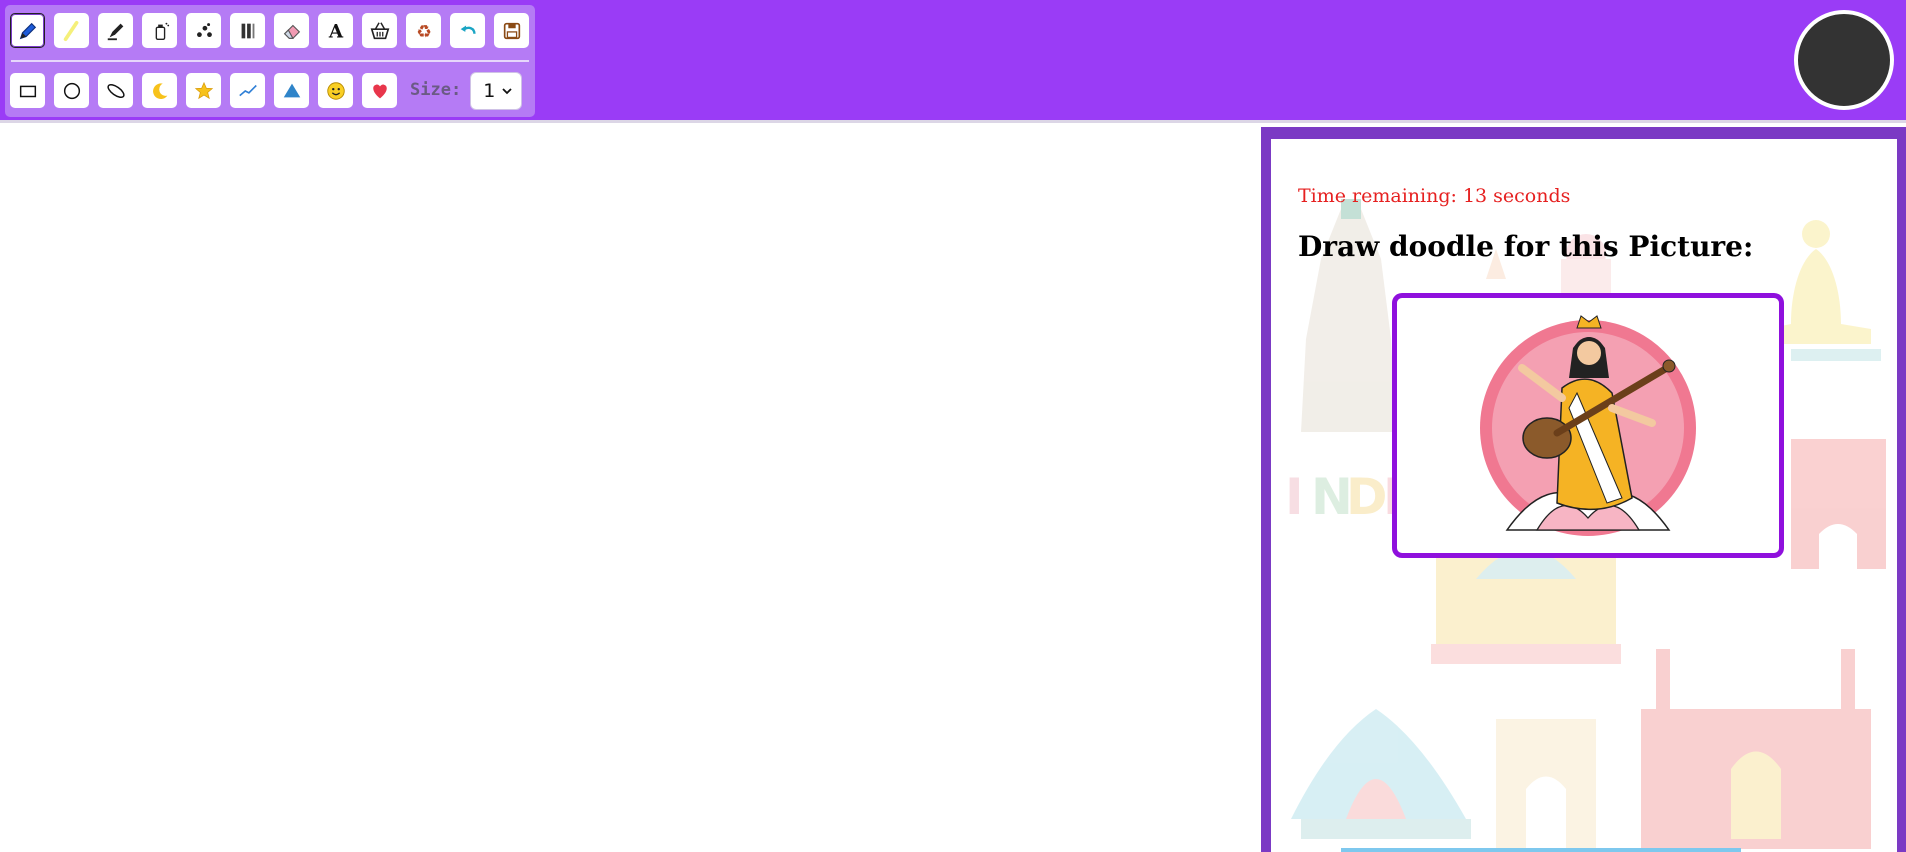 The width and height of the screenshot is (1906, 852). I want to click on eraser-icon, so click(291, 31).